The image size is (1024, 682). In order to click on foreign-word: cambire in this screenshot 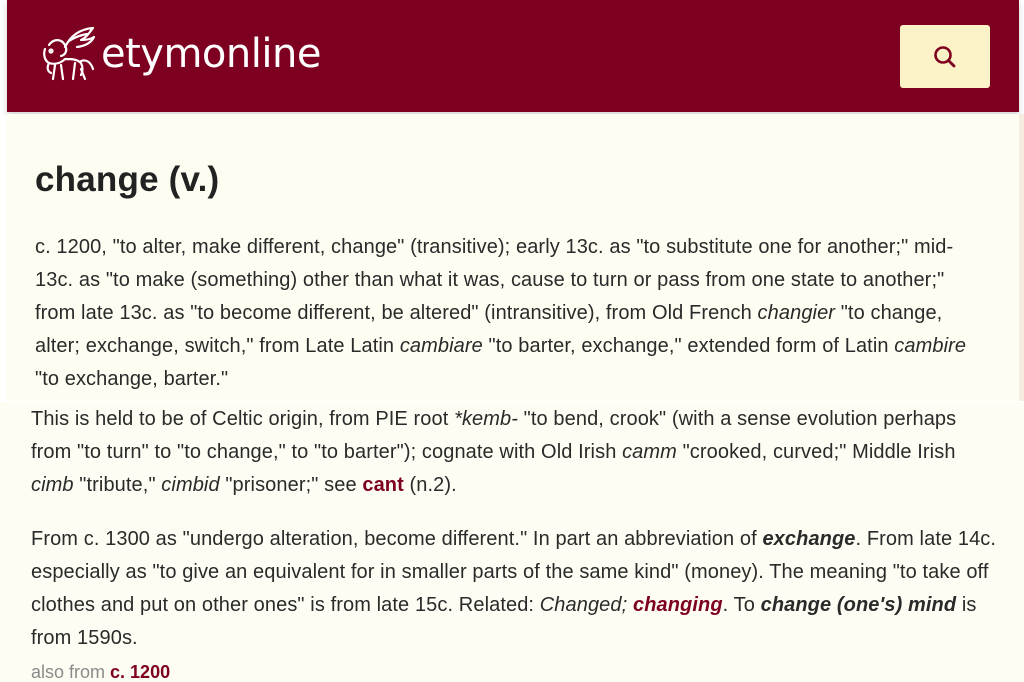, I will do `click(930, 346)`.